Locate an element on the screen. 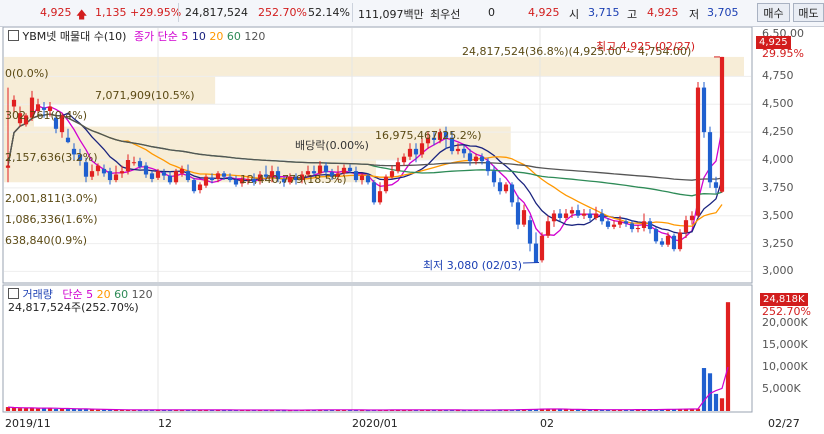 The height and width of the screenshot is (434, 824). volume-tick-label: 20,000K is located at coordinates (785, 323).